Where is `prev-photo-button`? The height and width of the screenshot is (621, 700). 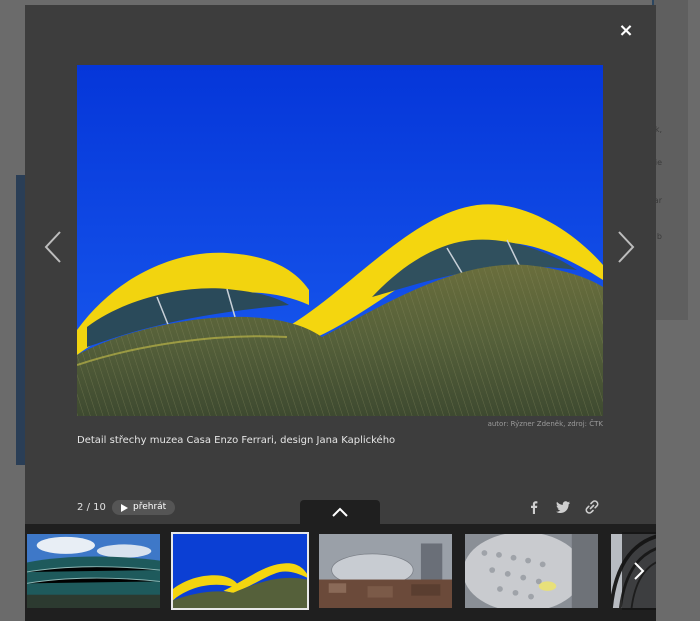
prev-photo-button is located at coordinates (53, 247).